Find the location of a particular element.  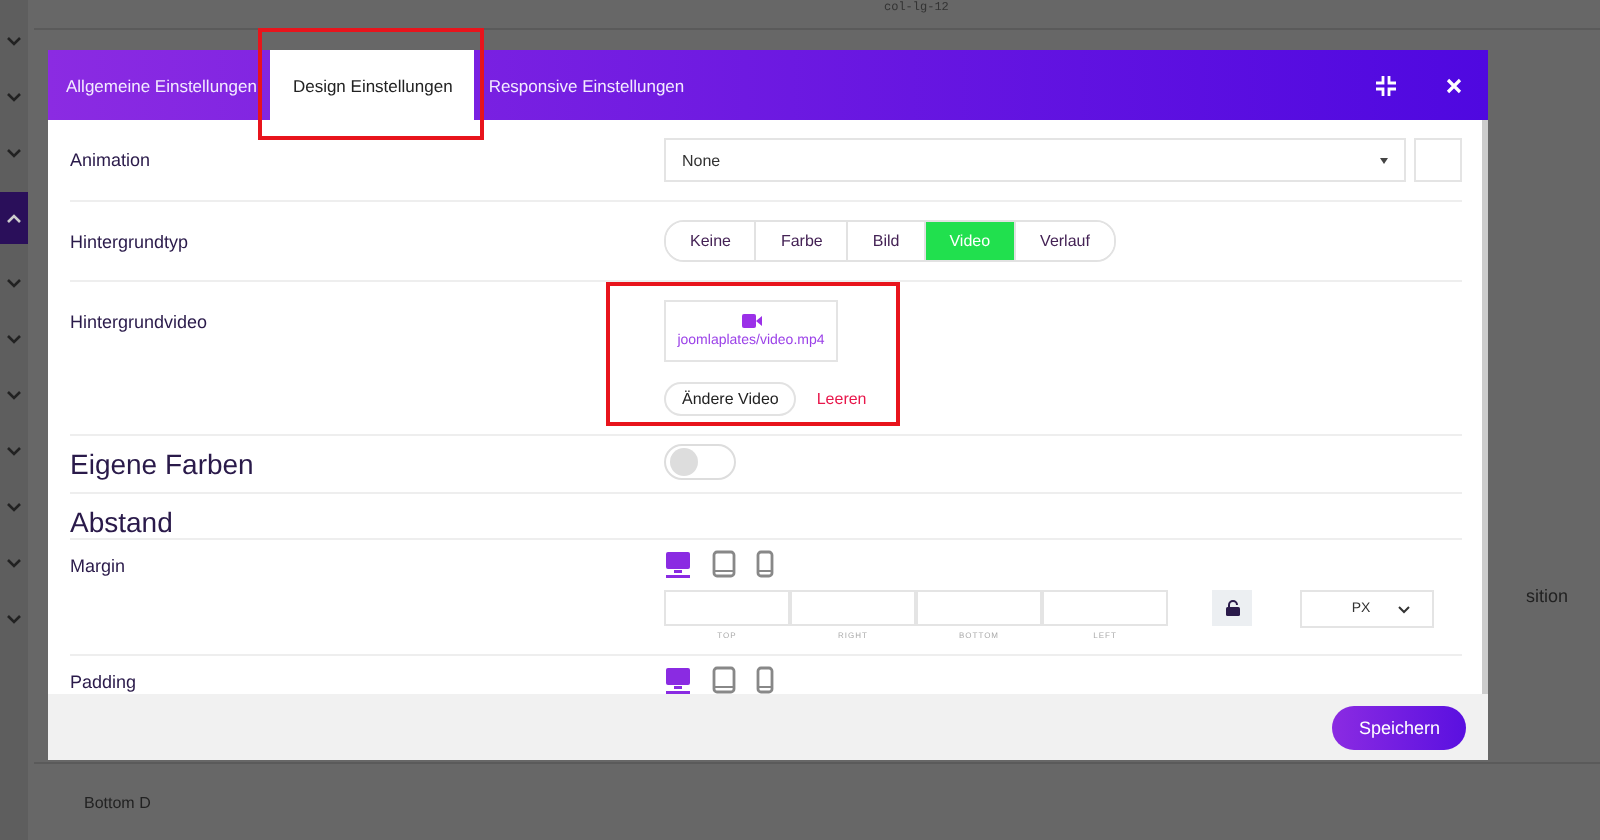

field-label: Padding is located at coordinates (103, 682).